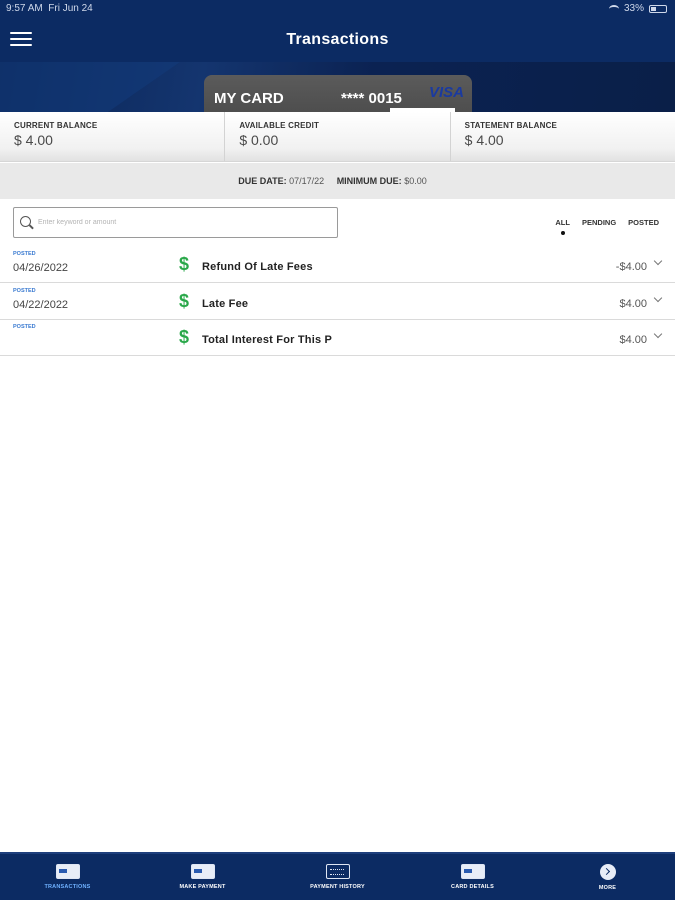 Image resolution: width=675 pixels, height=900 pixels. I want to click on nav-transactions: TRANSACTIONS, so click(67, 877).